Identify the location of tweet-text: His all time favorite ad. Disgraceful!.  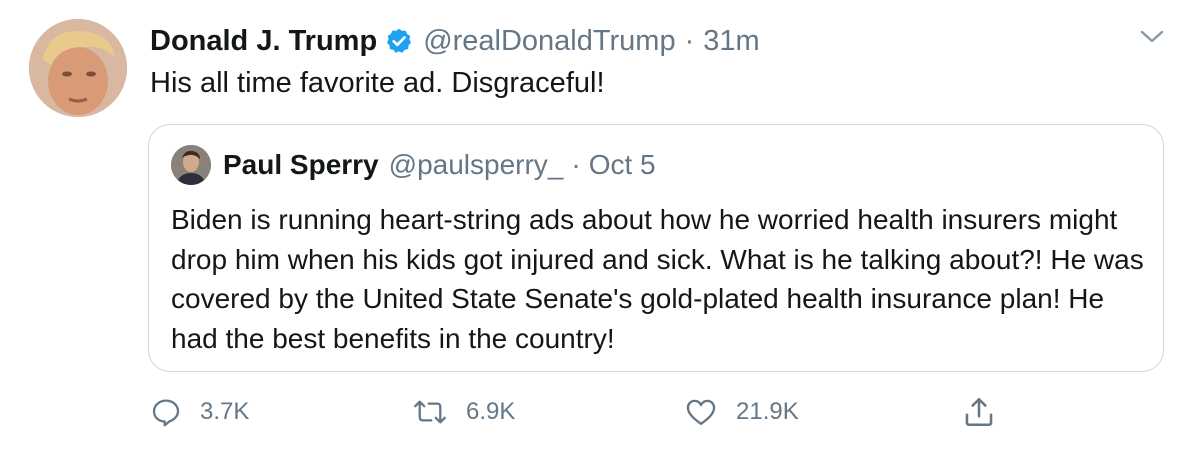
(377, 83).